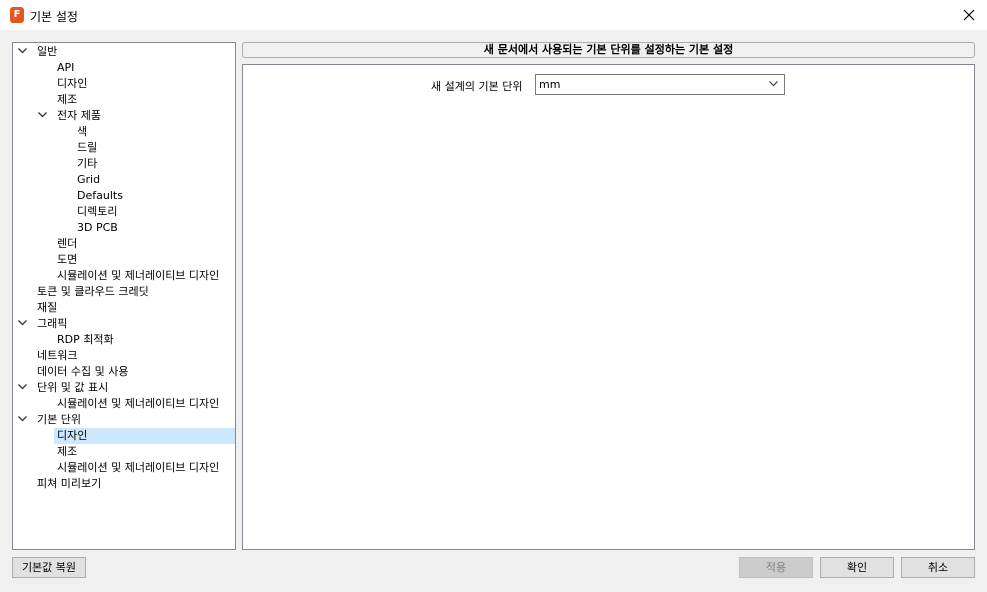 Image resolution: width=987 pixels, height=592 pixels. Describe the element at coordinates (124, 196) in the screenshot. I see `tree-item: Defaults` at that location.